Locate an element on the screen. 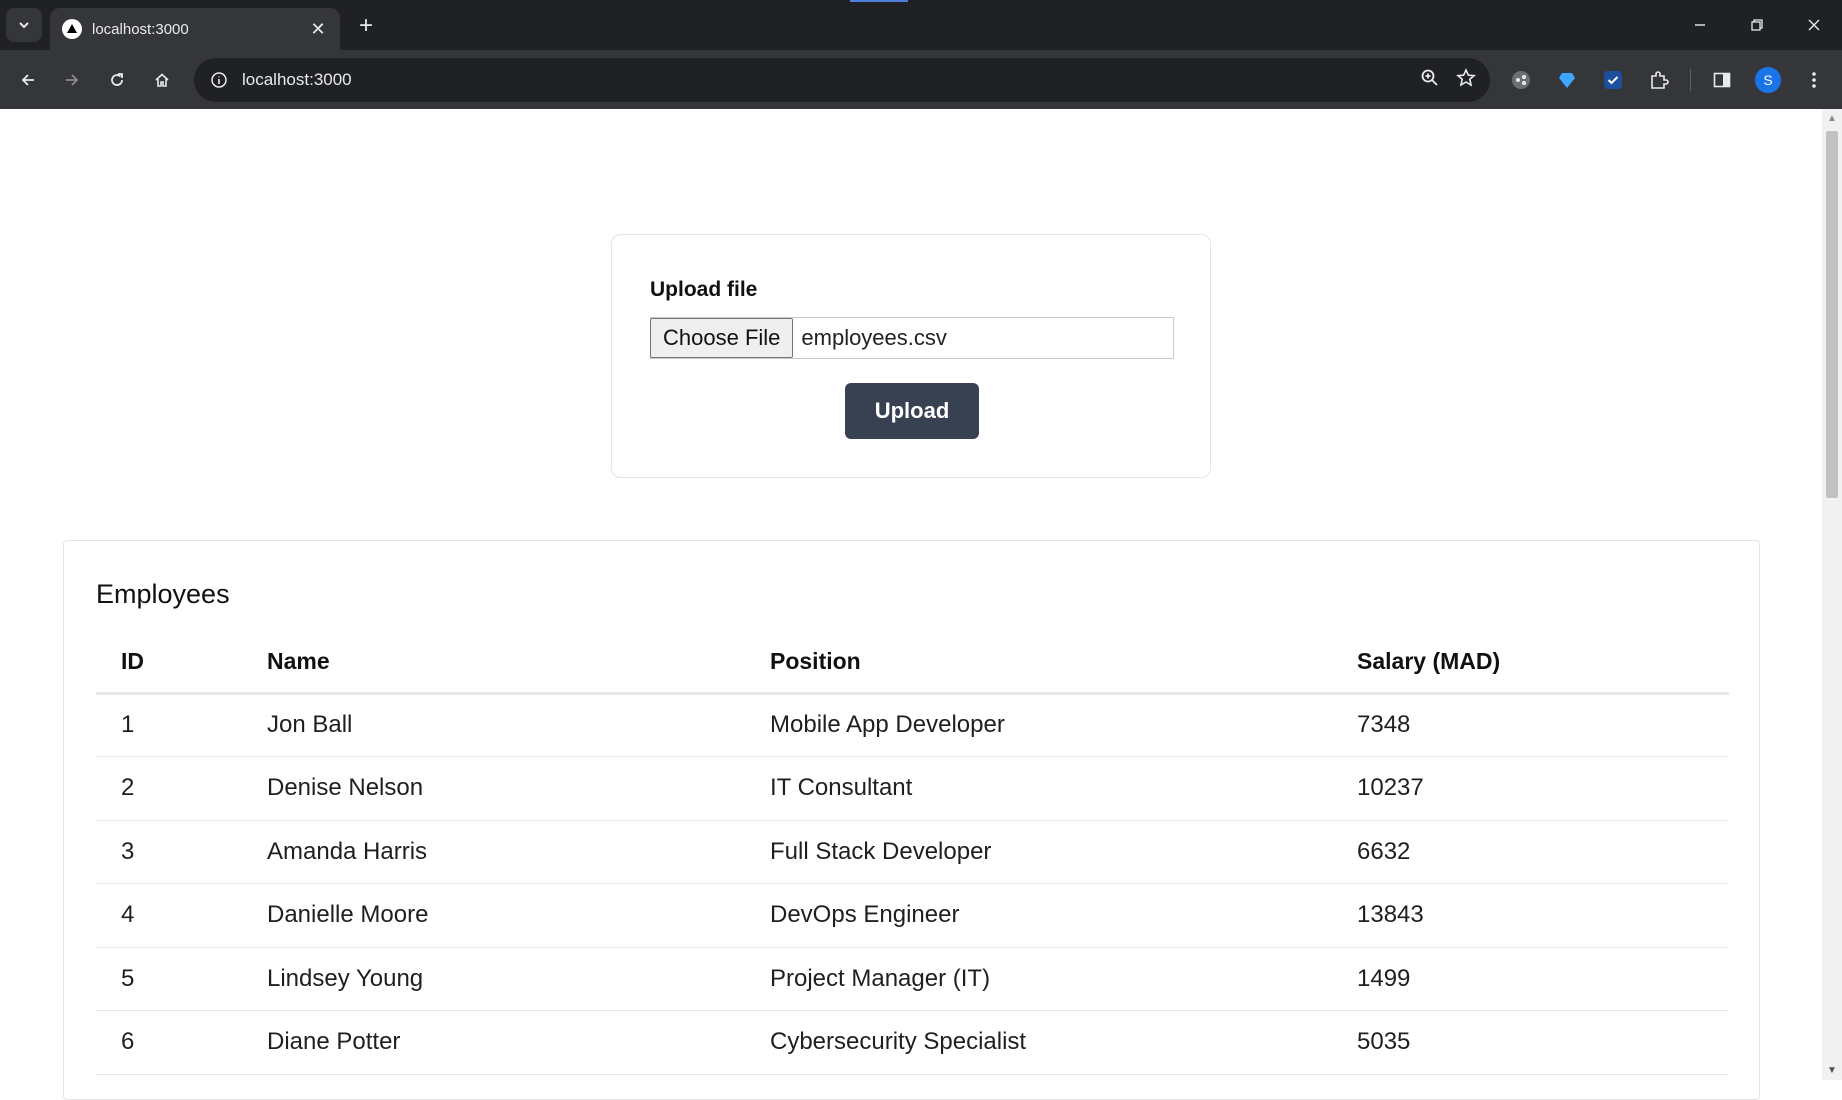  cell-salary: 13843 is located at coordinates (1543, 915).